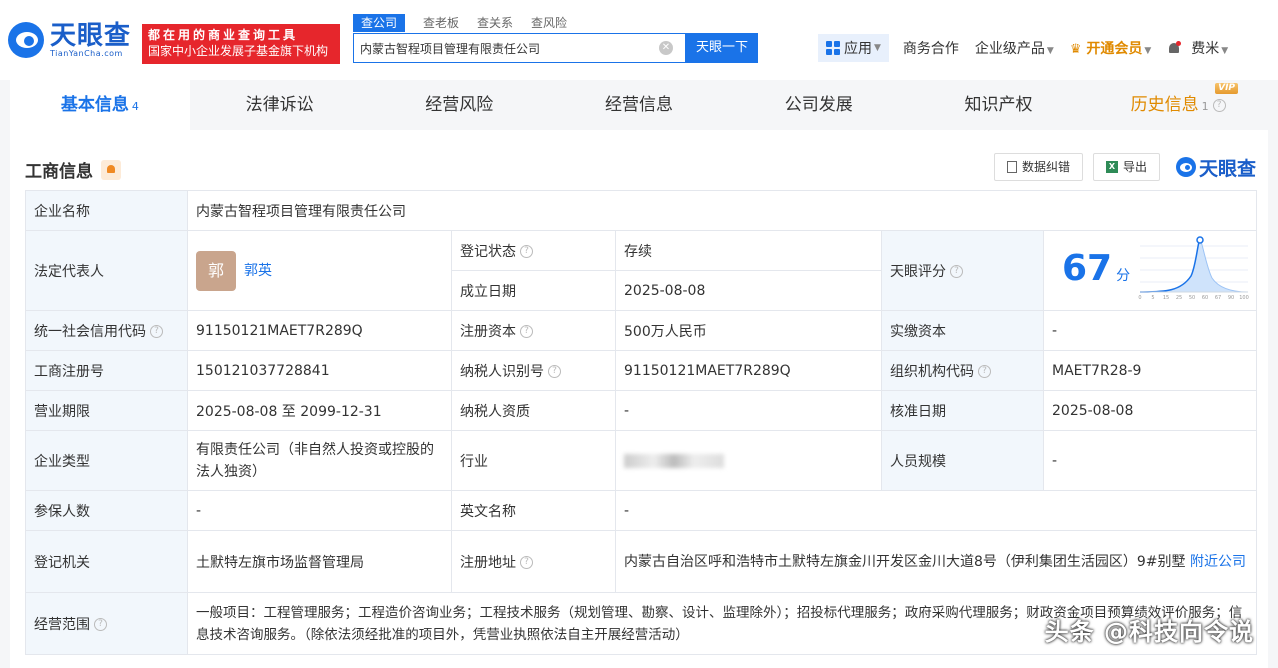 This screenshot has height=668, width=1278. I want to click on type-label: 企业类型, so click(106, 460).